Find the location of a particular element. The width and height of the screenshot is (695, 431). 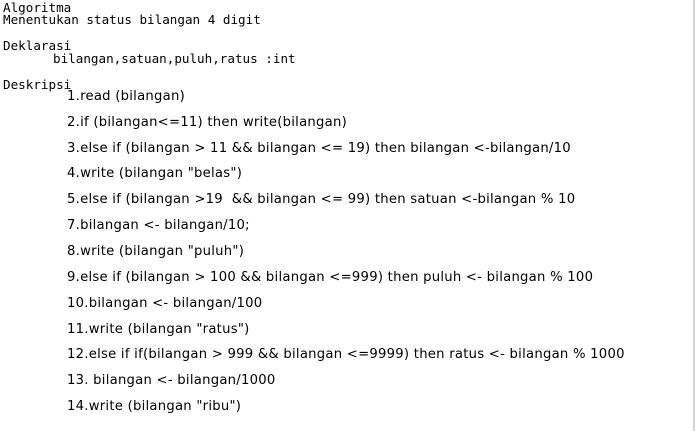

step-line: 2.if (bilangan<=11) then write(bilangan) is located at coordinates (207, 122).